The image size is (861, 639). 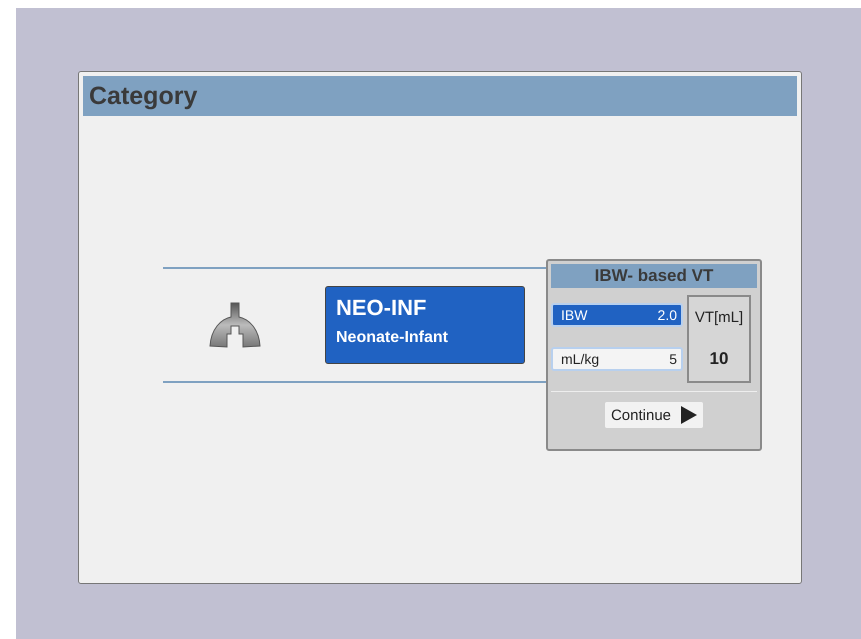 I want to click on continue-button: Continue, so click(x=654, y=415).